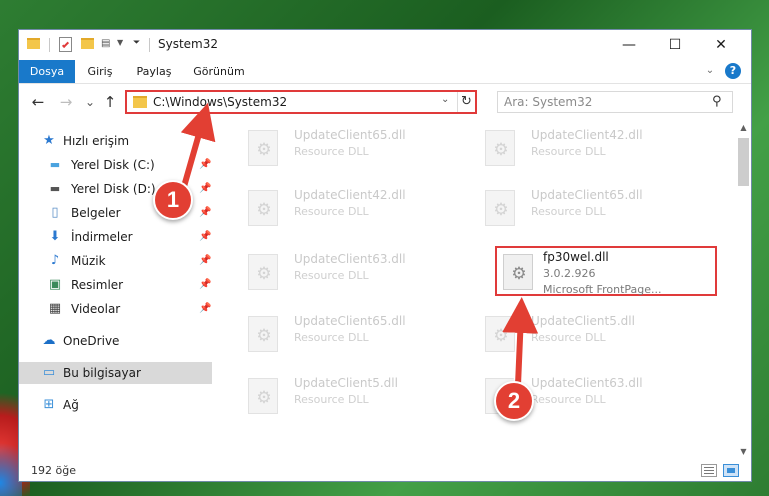 The height and width of the screenshot is (496, 769). What do you see at coordinates (96, 141) in the screenshot?
I see `sidebar-item-label: Hızlı erişim` at bounding box center [96, 141].